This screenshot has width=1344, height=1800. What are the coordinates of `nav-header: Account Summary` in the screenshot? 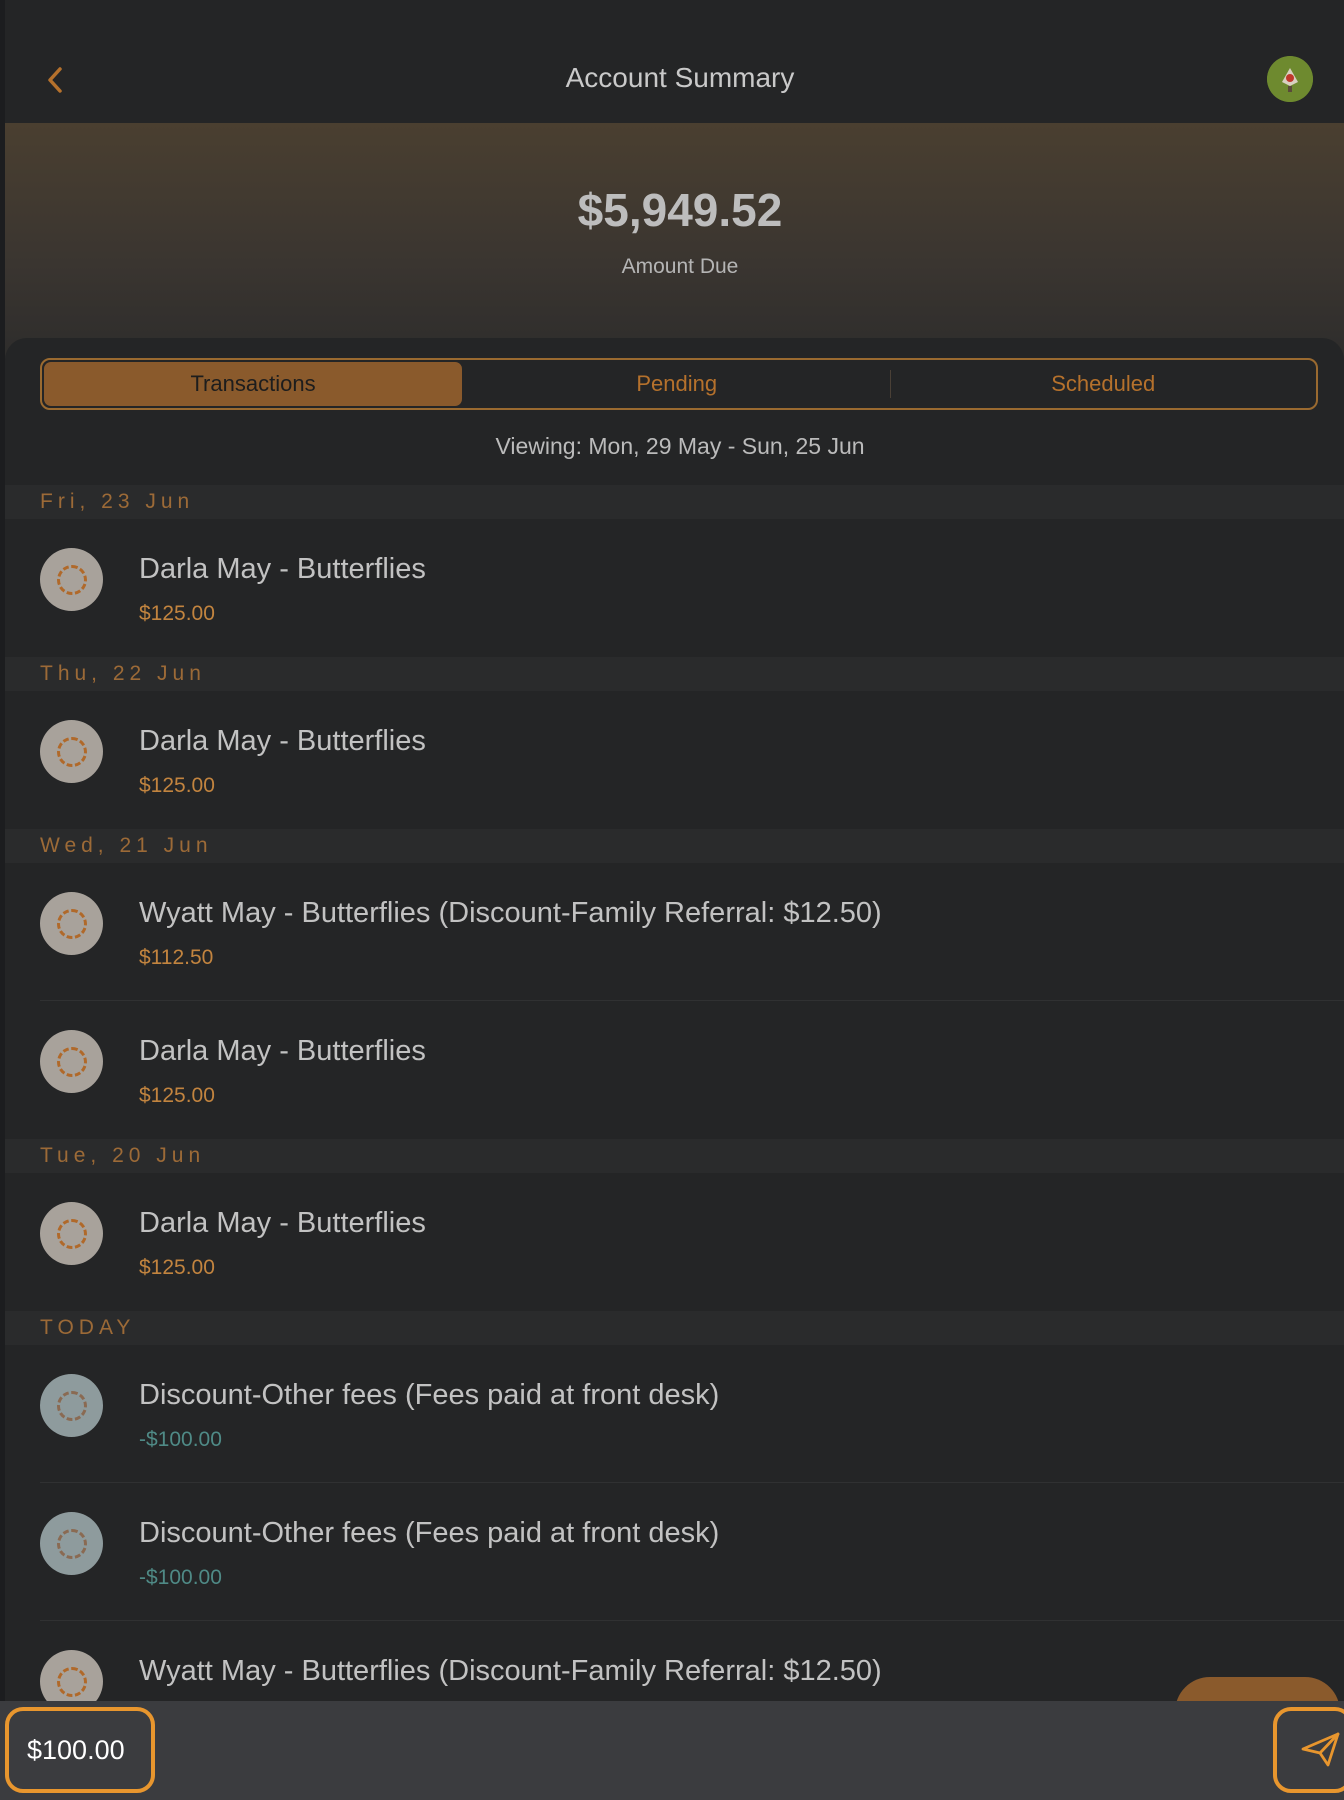 It's located at (674, 61).